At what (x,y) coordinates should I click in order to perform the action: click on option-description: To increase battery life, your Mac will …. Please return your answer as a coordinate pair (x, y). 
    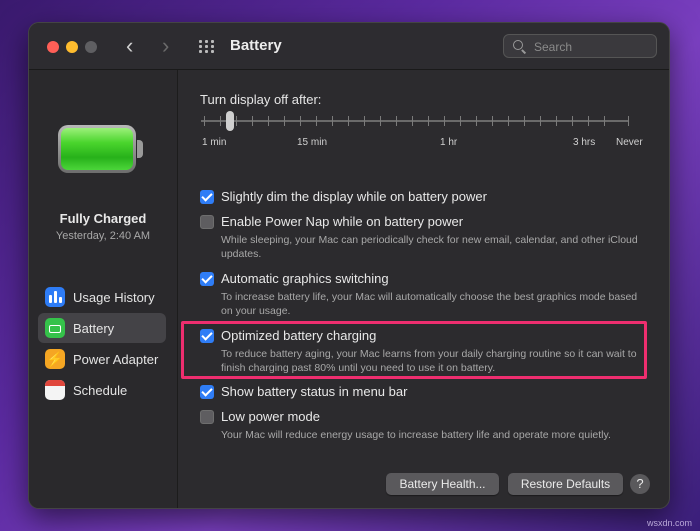
    Looking at the image, I should click on (429, 304).